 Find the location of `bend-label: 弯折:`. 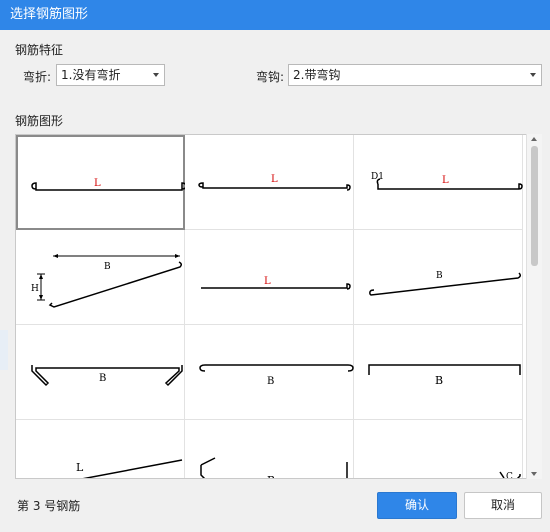

bend-label: 弯折: is located at coordinates (37, 77).